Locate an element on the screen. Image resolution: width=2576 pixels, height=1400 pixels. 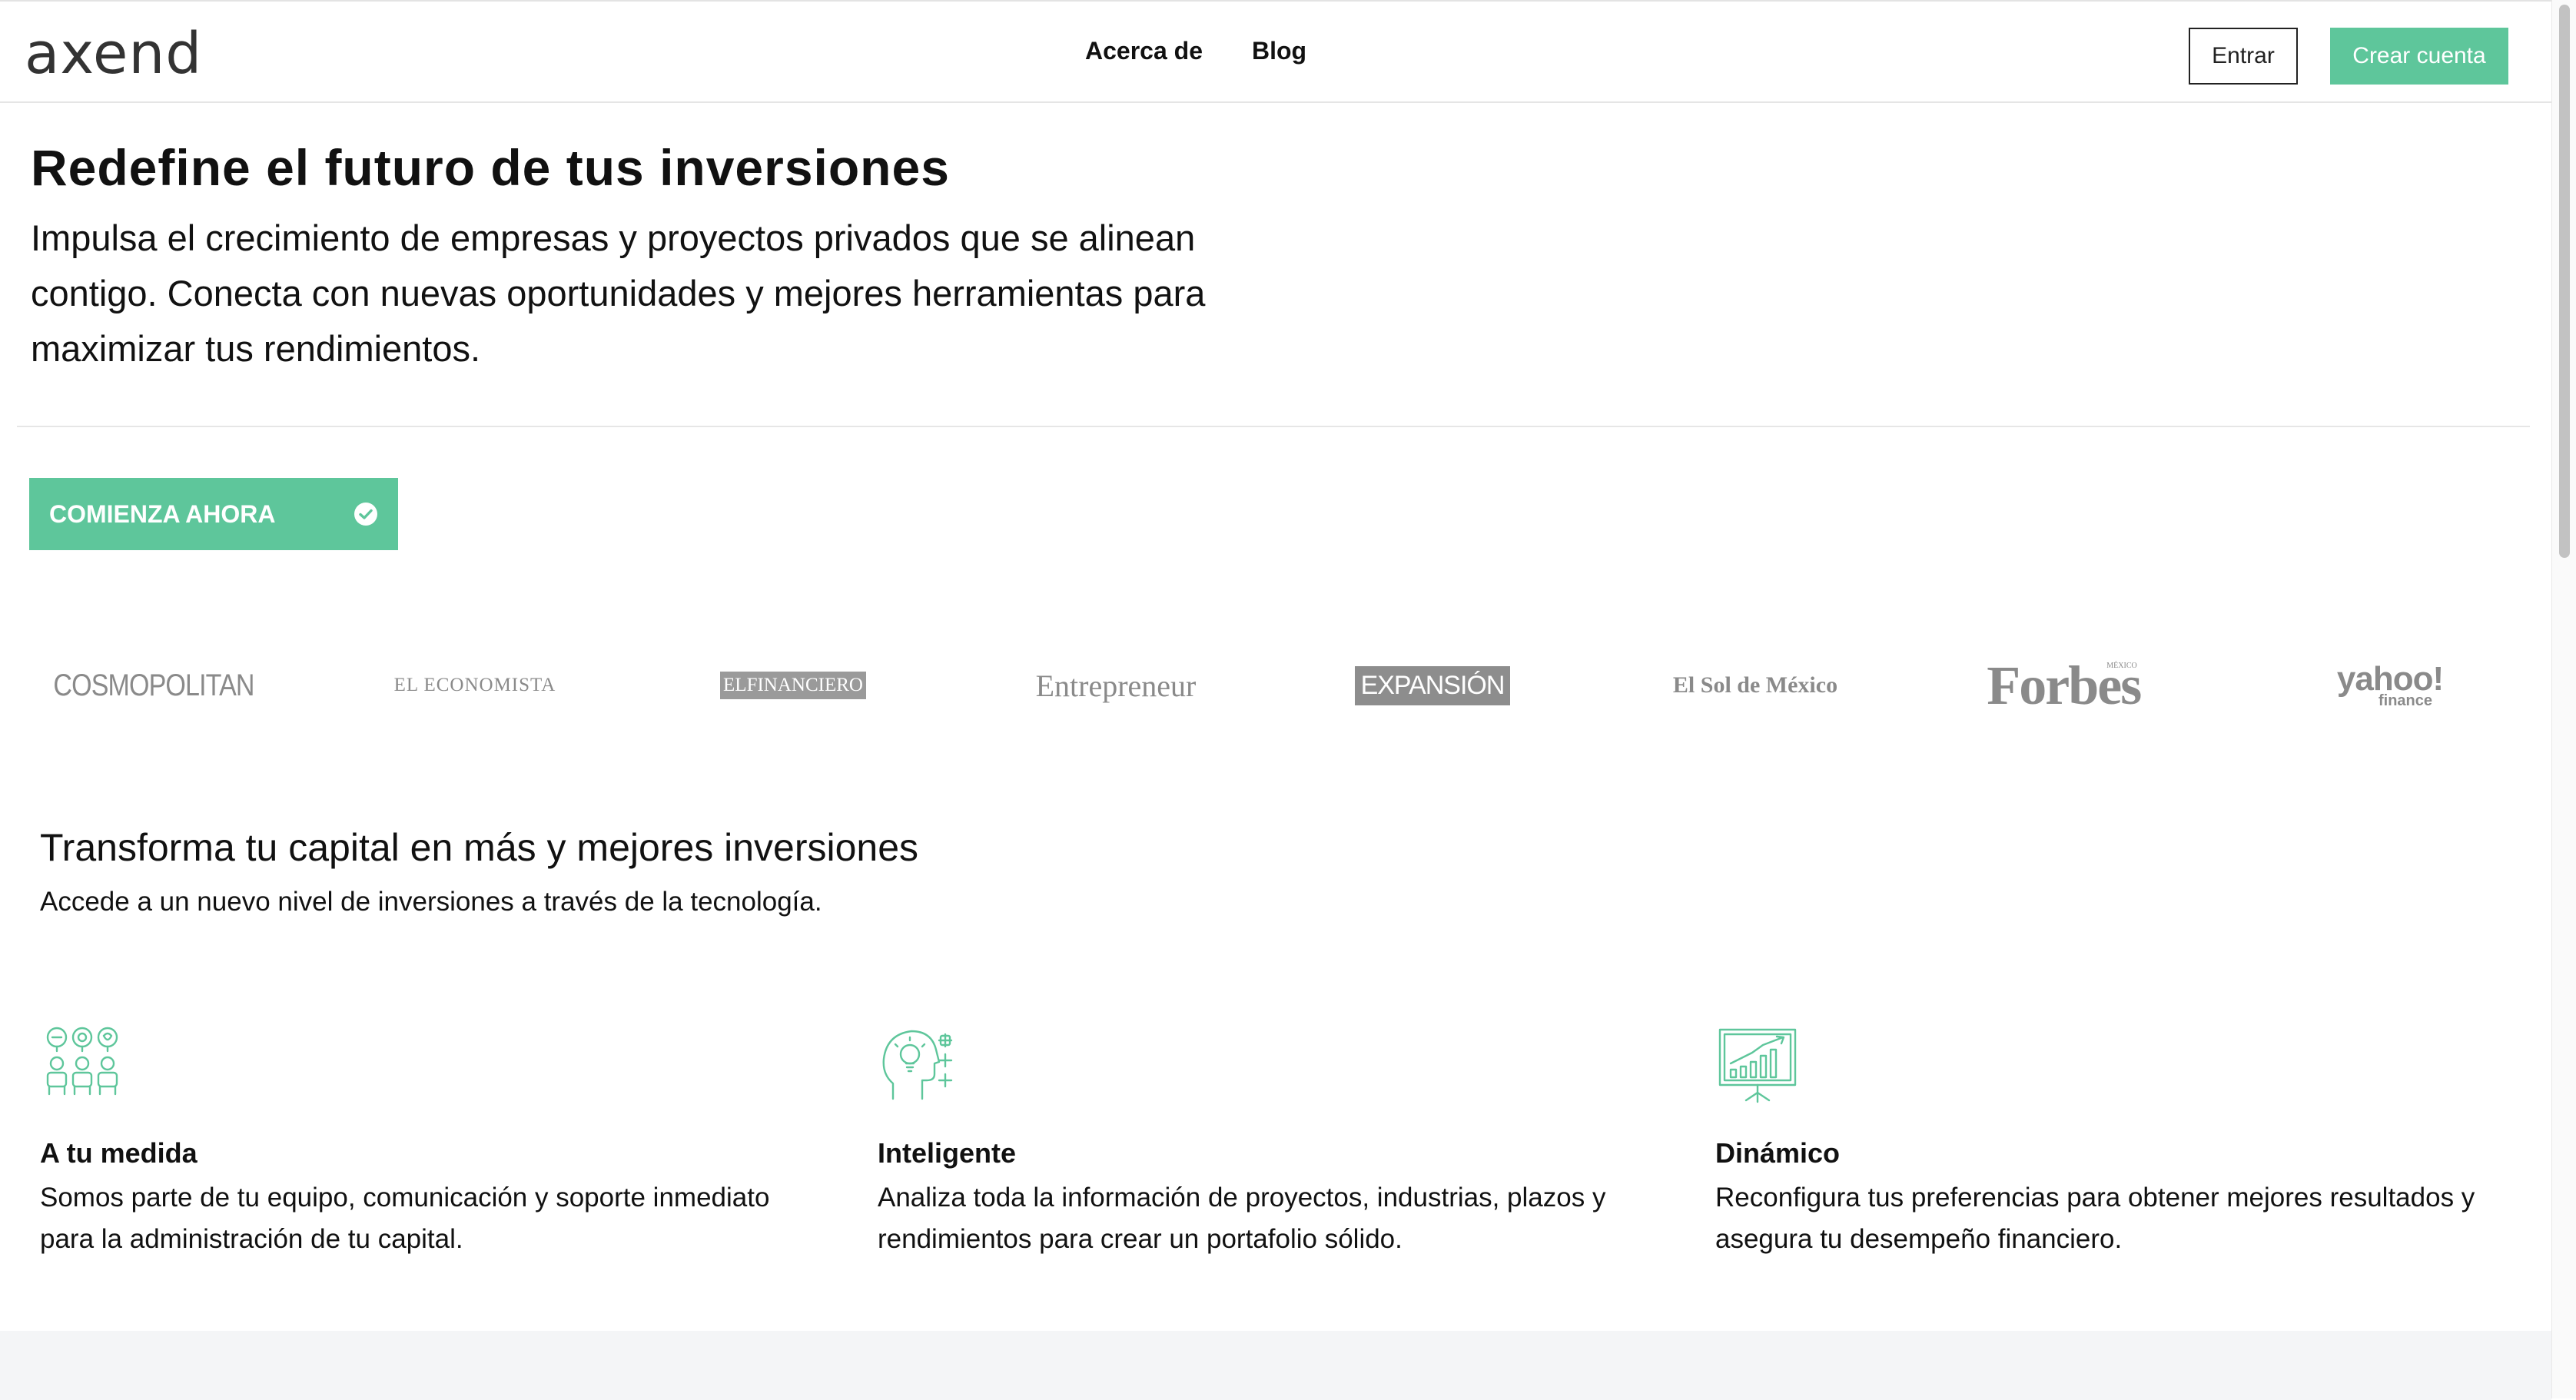
start-now-label: COMIENZA AHORA is located at coordinates (162, 513).